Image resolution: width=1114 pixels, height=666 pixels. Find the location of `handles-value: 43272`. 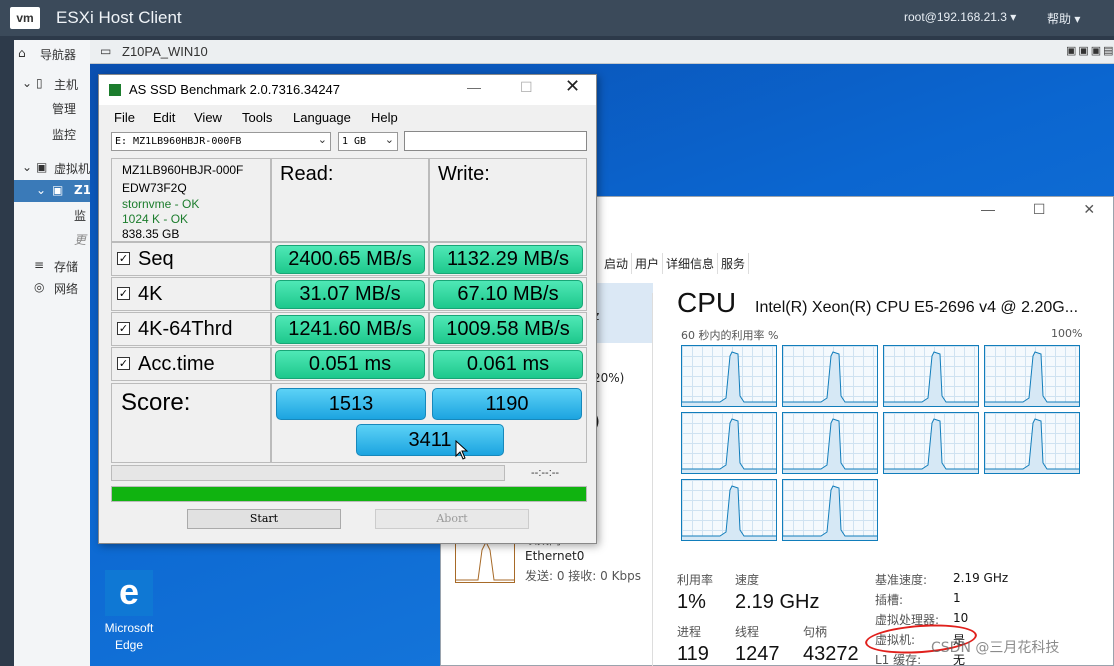

handles-value: 43272 is located at coordinates (831, 654).